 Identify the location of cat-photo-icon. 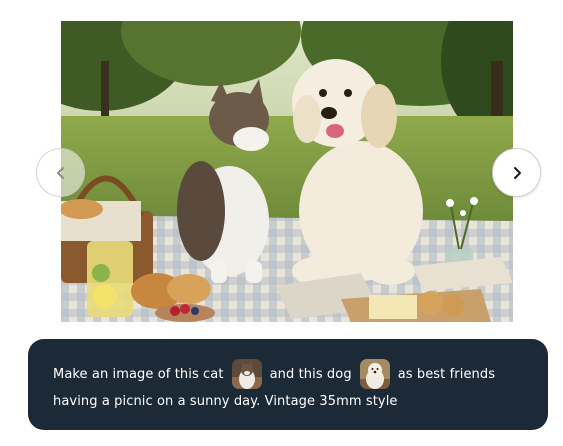
(246, 374).